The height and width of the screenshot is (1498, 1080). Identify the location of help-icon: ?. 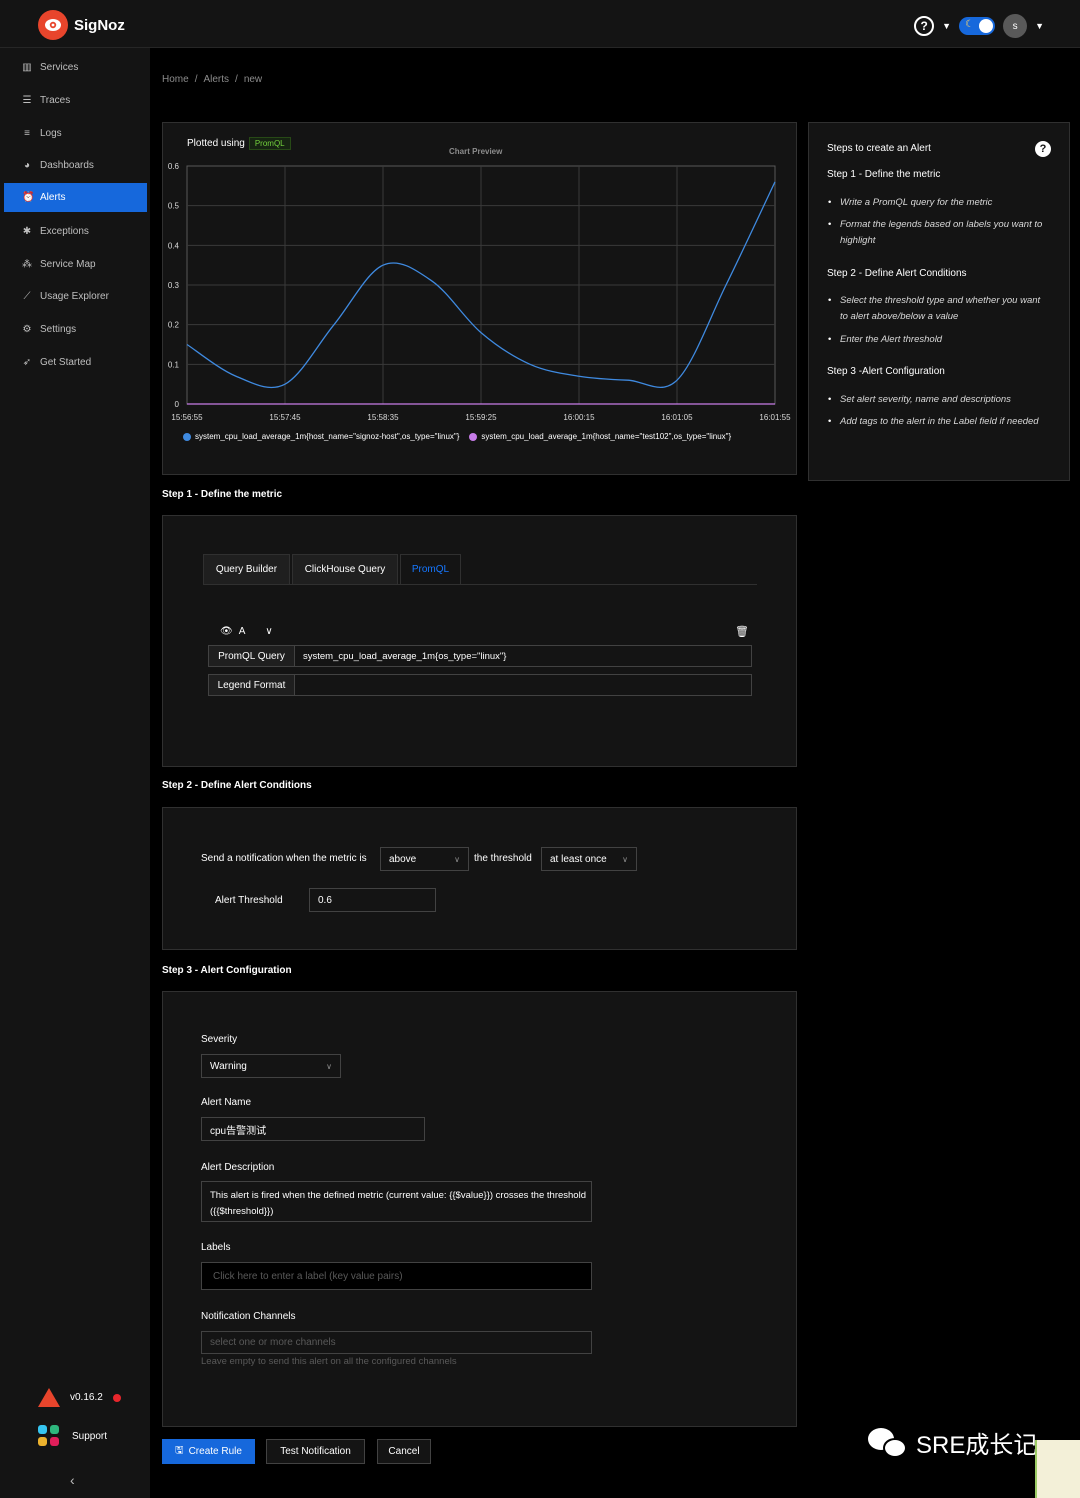
(924, 26).